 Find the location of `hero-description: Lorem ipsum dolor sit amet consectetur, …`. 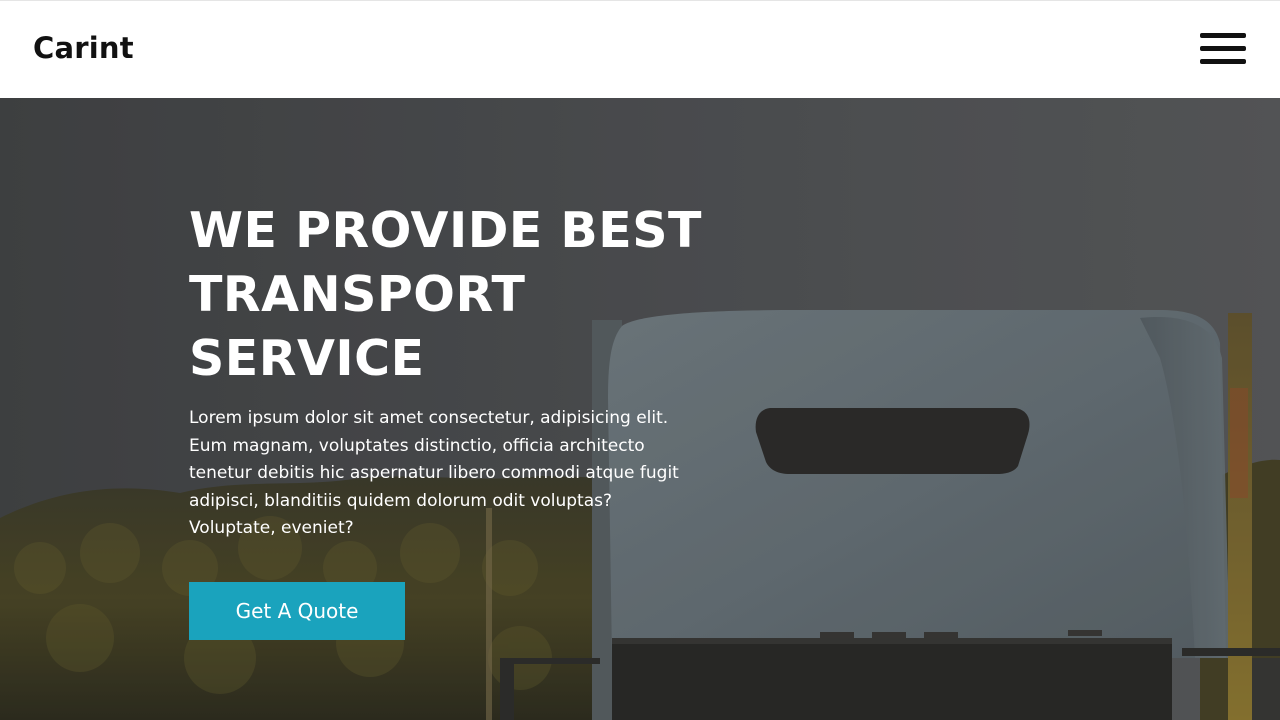

hero-description: Lorem ipsum dolor sit amet consectetur, … is located at coordinates (434, 473).